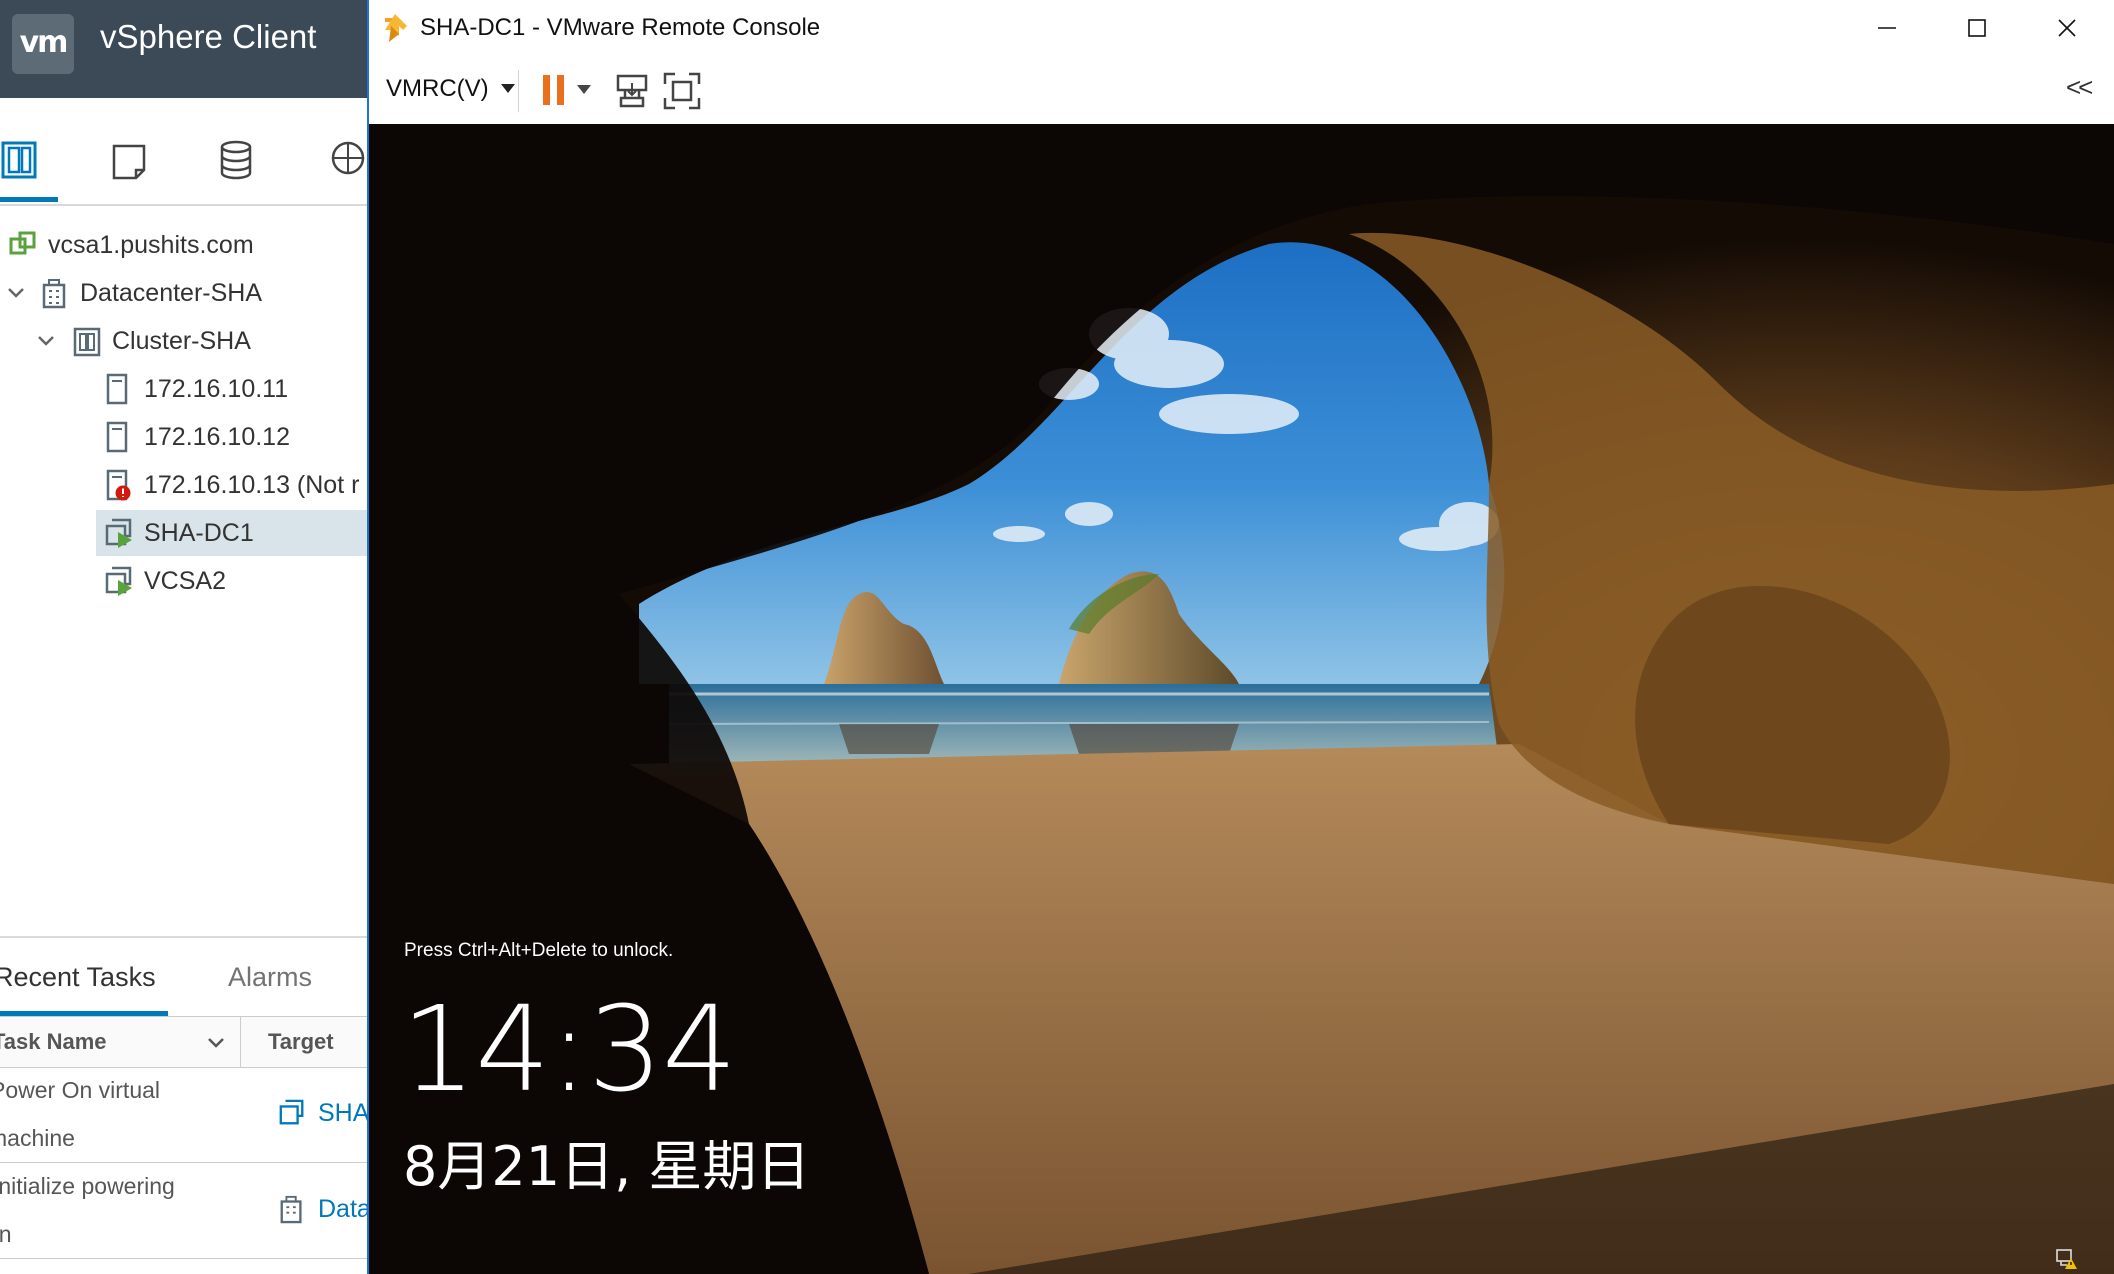 The image size is (2114, 1274). I want to click on tree-label: 172.16.10.13 (Not r, so click(252, 484).